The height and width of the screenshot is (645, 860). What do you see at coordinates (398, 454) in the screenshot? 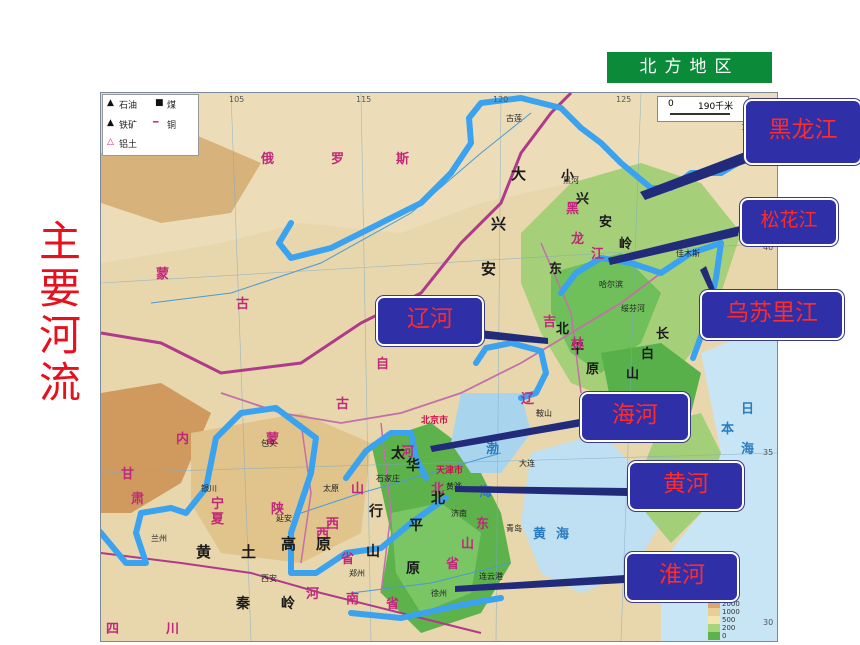
I see `label-taihang-1: 太` at bounding box center [398, 454].